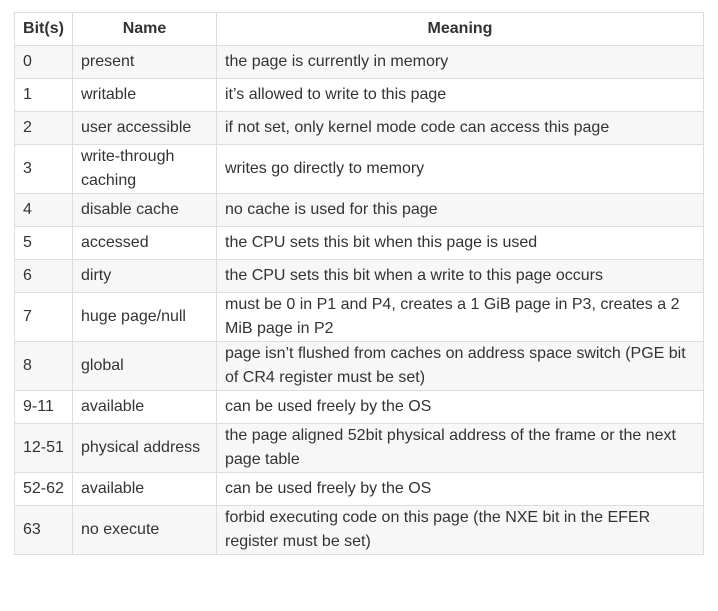 The height and width of the screenshot is (611, 718). Describe the element at coordinates (43, 243) in the screenshot. I see `cell-bits: 5` at that location.